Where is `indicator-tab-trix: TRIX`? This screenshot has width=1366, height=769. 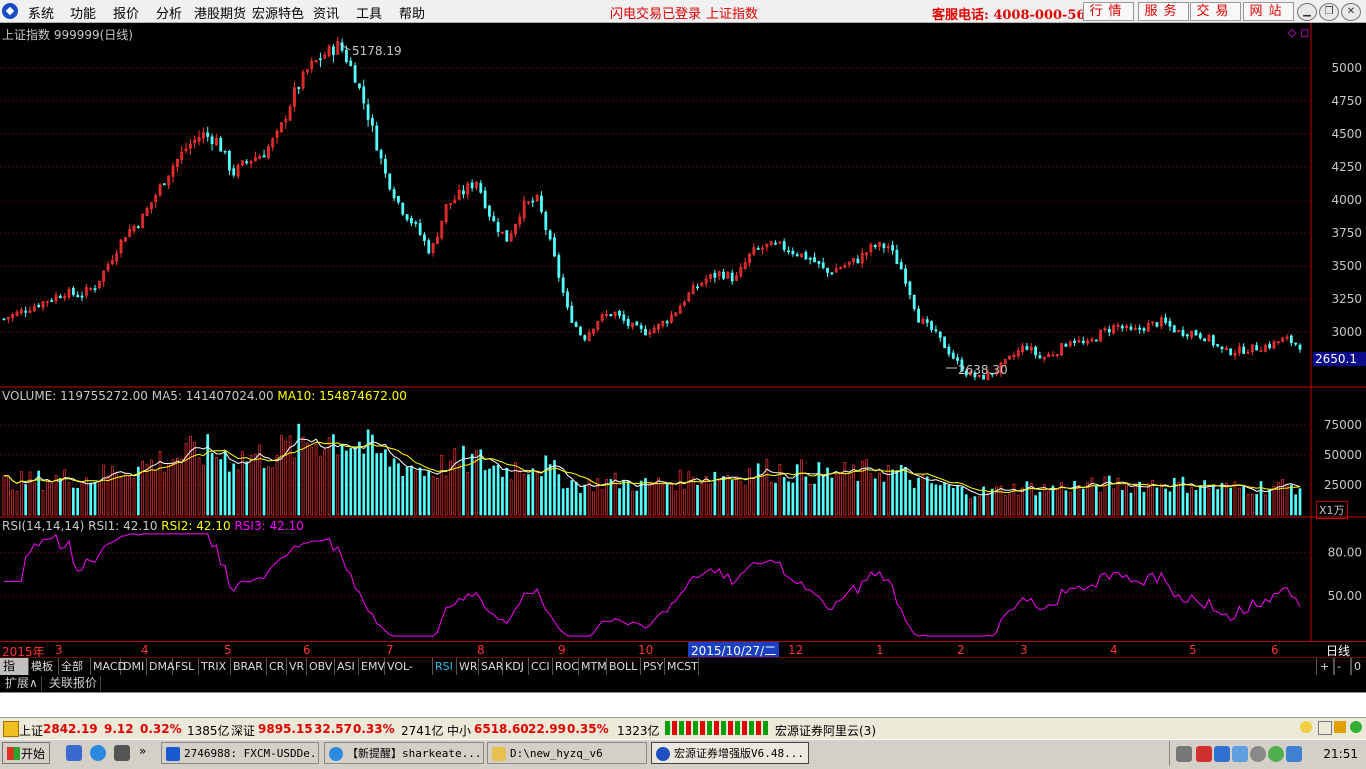
indicator-tab-trix: TRIX is located at coordinates (214, 666).